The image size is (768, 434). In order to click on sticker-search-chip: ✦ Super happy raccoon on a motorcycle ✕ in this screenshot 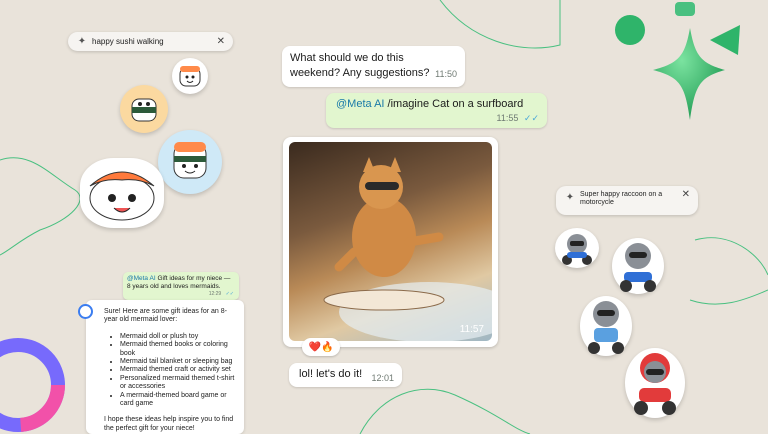, I will do `click(627, 200)`.